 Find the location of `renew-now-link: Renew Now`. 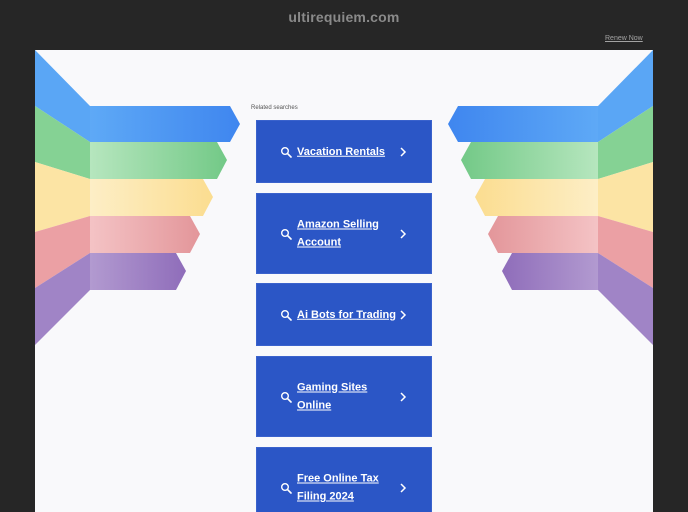

renew-now-link: Renew Now is located at coordinates (624, 38).